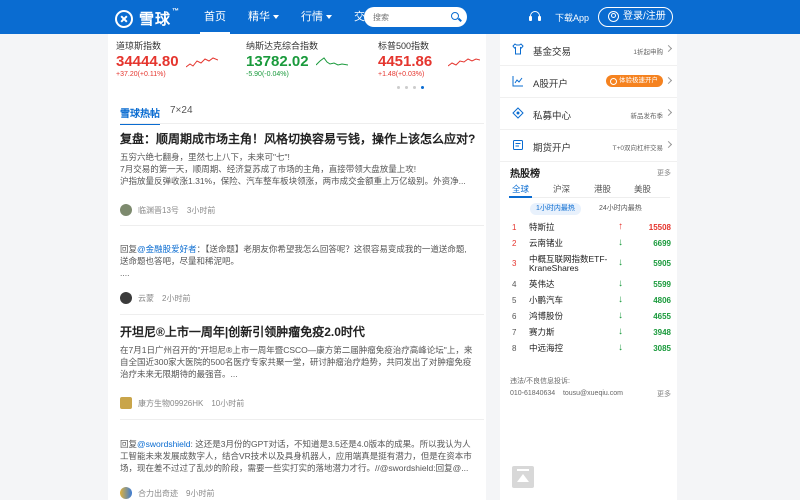  I want to click on complaint-email: tousu@xueqiu.com, so click(593, 393).